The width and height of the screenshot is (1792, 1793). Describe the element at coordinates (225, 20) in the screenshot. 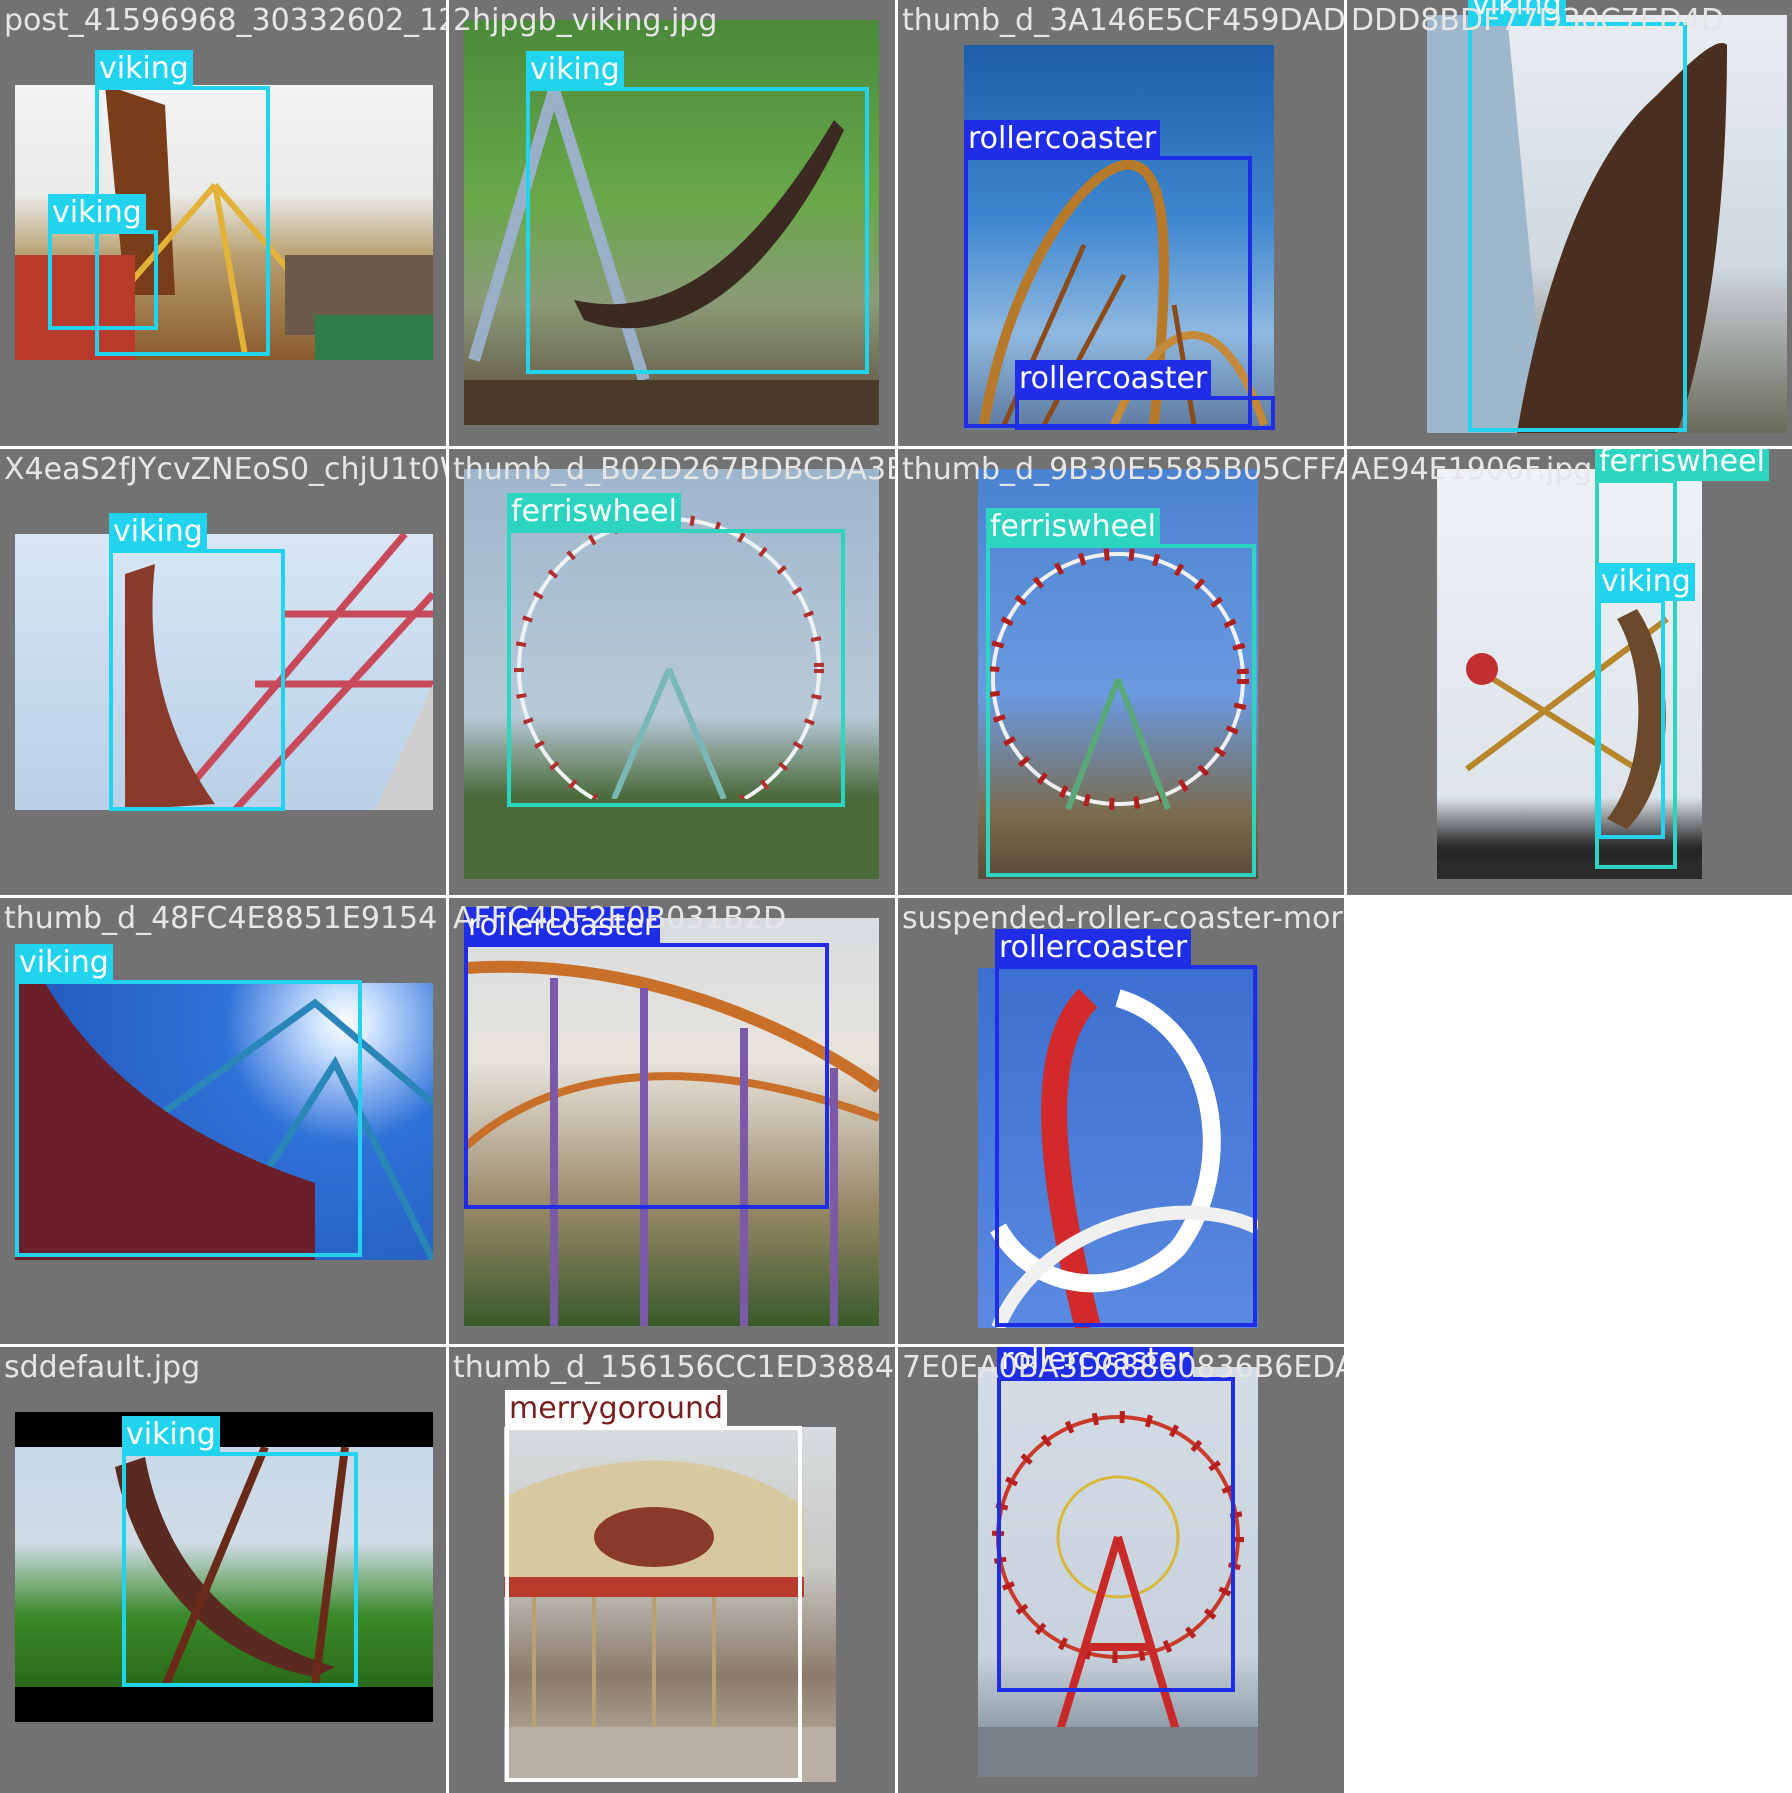

I see `filename-label: post_41596968_30332602_12.jpg` at that location.